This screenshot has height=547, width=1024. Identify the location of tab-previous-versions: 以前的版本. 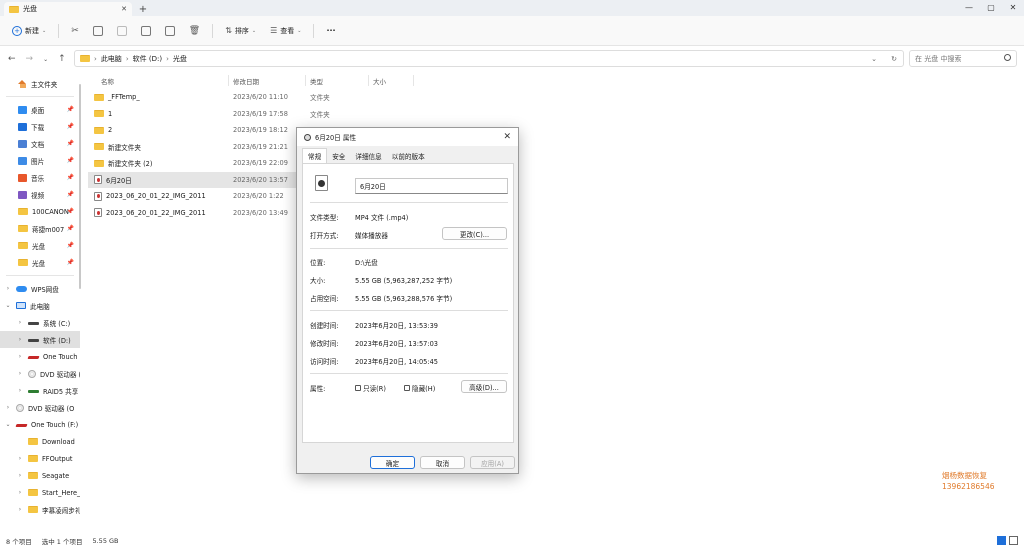
(408, 156).